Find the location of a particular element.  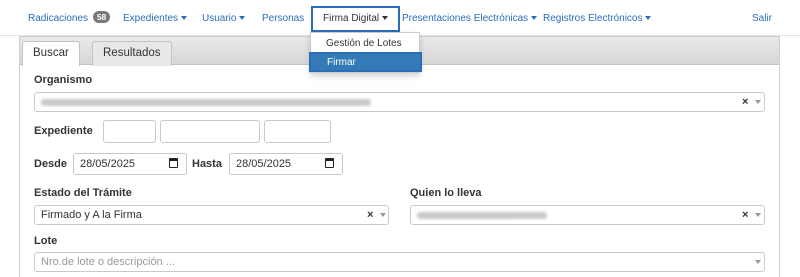

hasta-date-input: 28/05/2025 is located at coordinates (286, 164).